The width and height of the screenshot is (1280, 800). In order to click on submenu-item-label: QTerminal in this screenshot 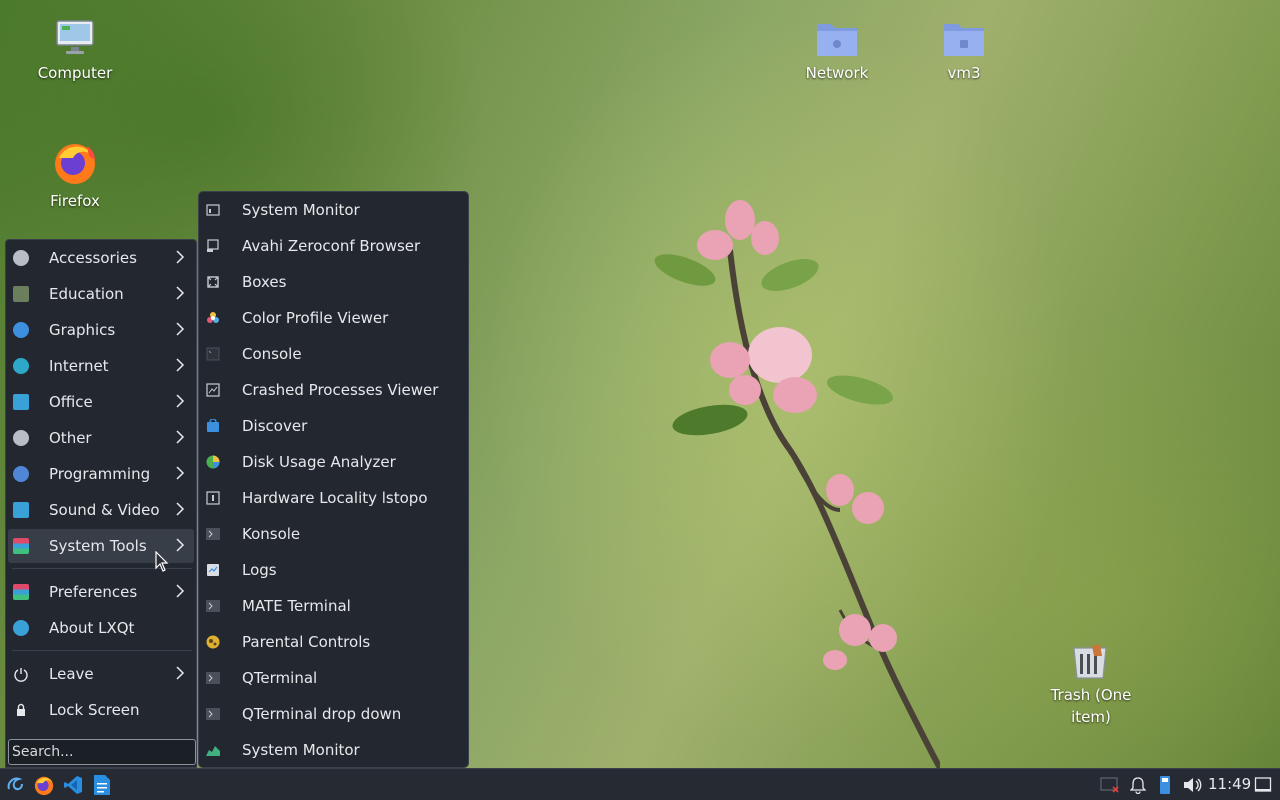, I will do `click(280, 678)`.